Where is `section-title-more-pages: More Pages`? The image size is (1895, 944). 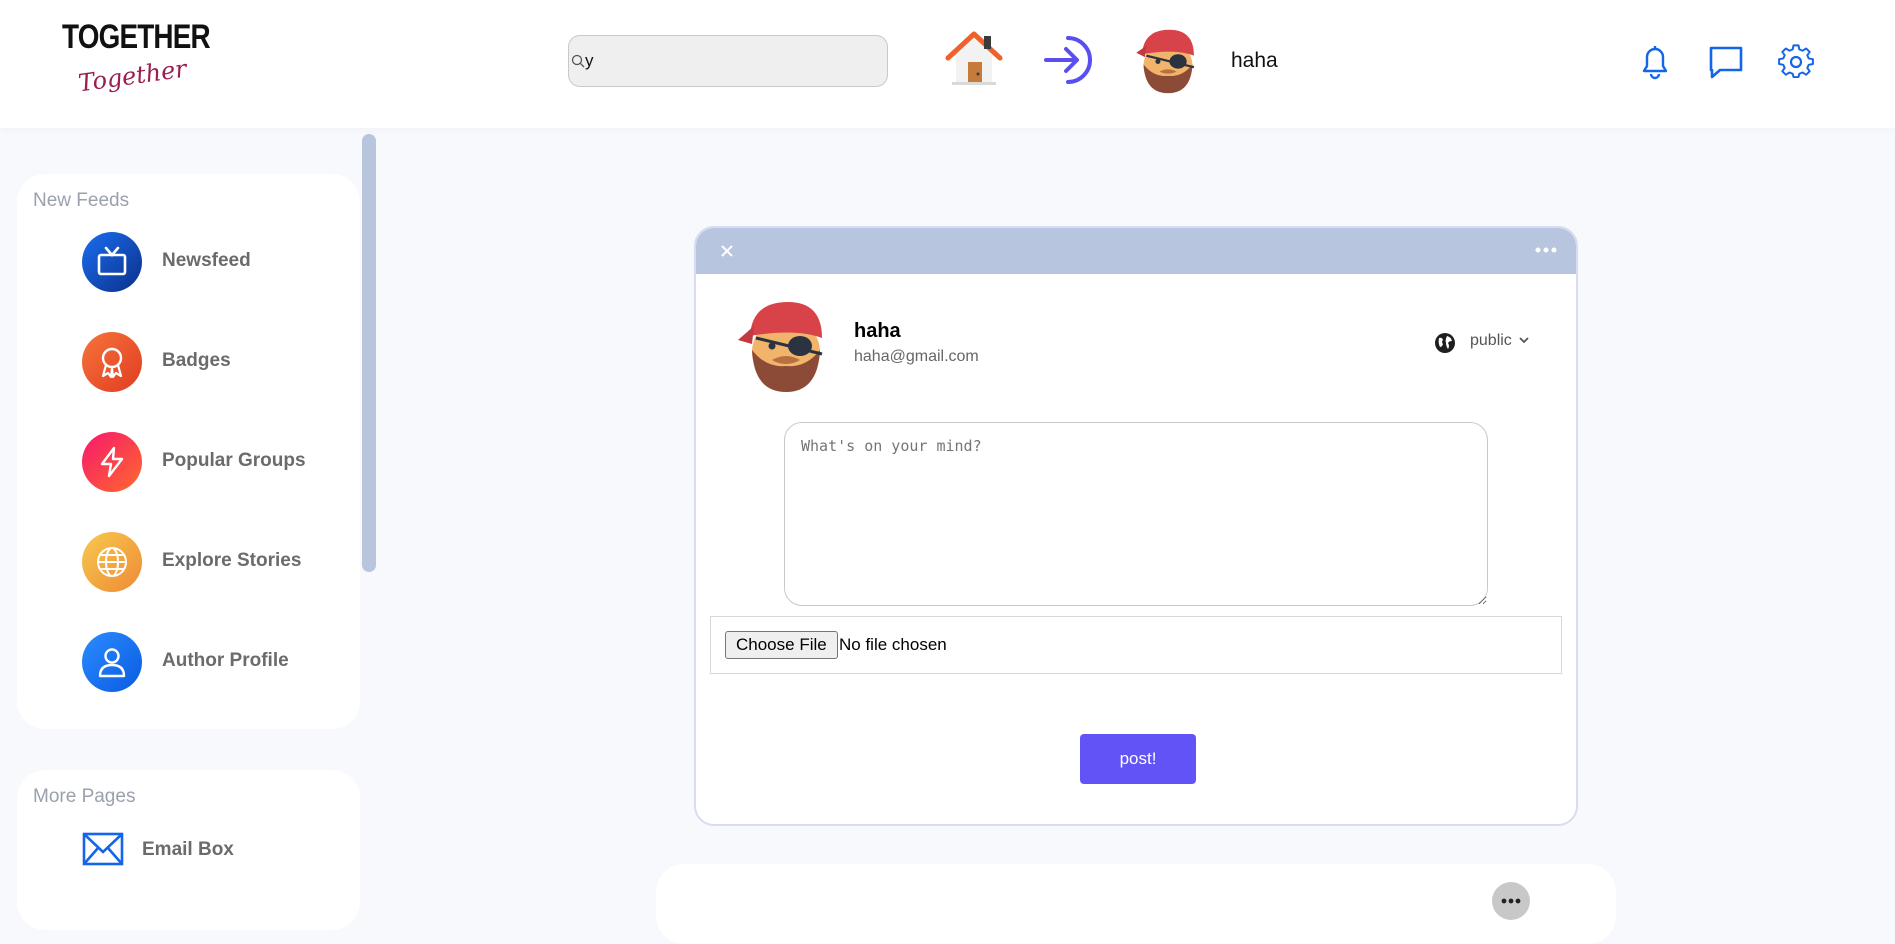 section-title-more-pages: More Pages is located at coordinates (84, 796).